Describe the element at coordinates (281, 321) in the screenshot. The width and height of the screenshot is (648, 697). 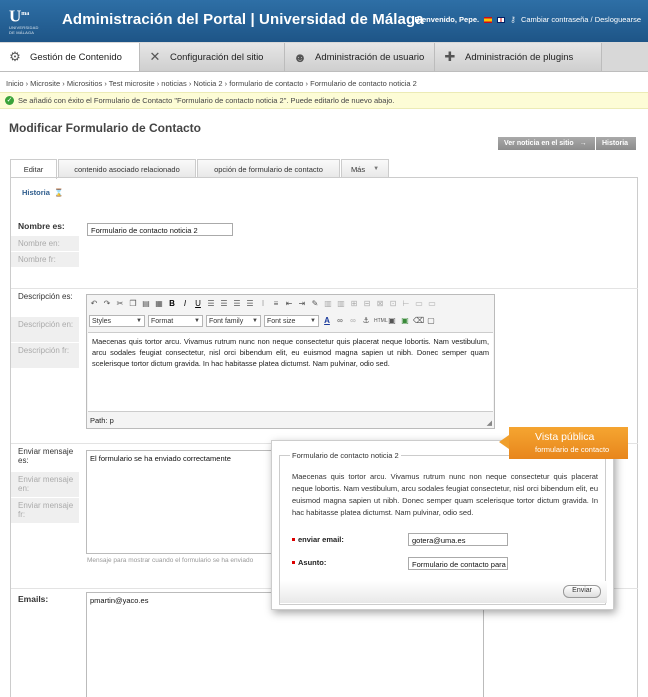
I see `font-size-select-value: Font size` at that location.